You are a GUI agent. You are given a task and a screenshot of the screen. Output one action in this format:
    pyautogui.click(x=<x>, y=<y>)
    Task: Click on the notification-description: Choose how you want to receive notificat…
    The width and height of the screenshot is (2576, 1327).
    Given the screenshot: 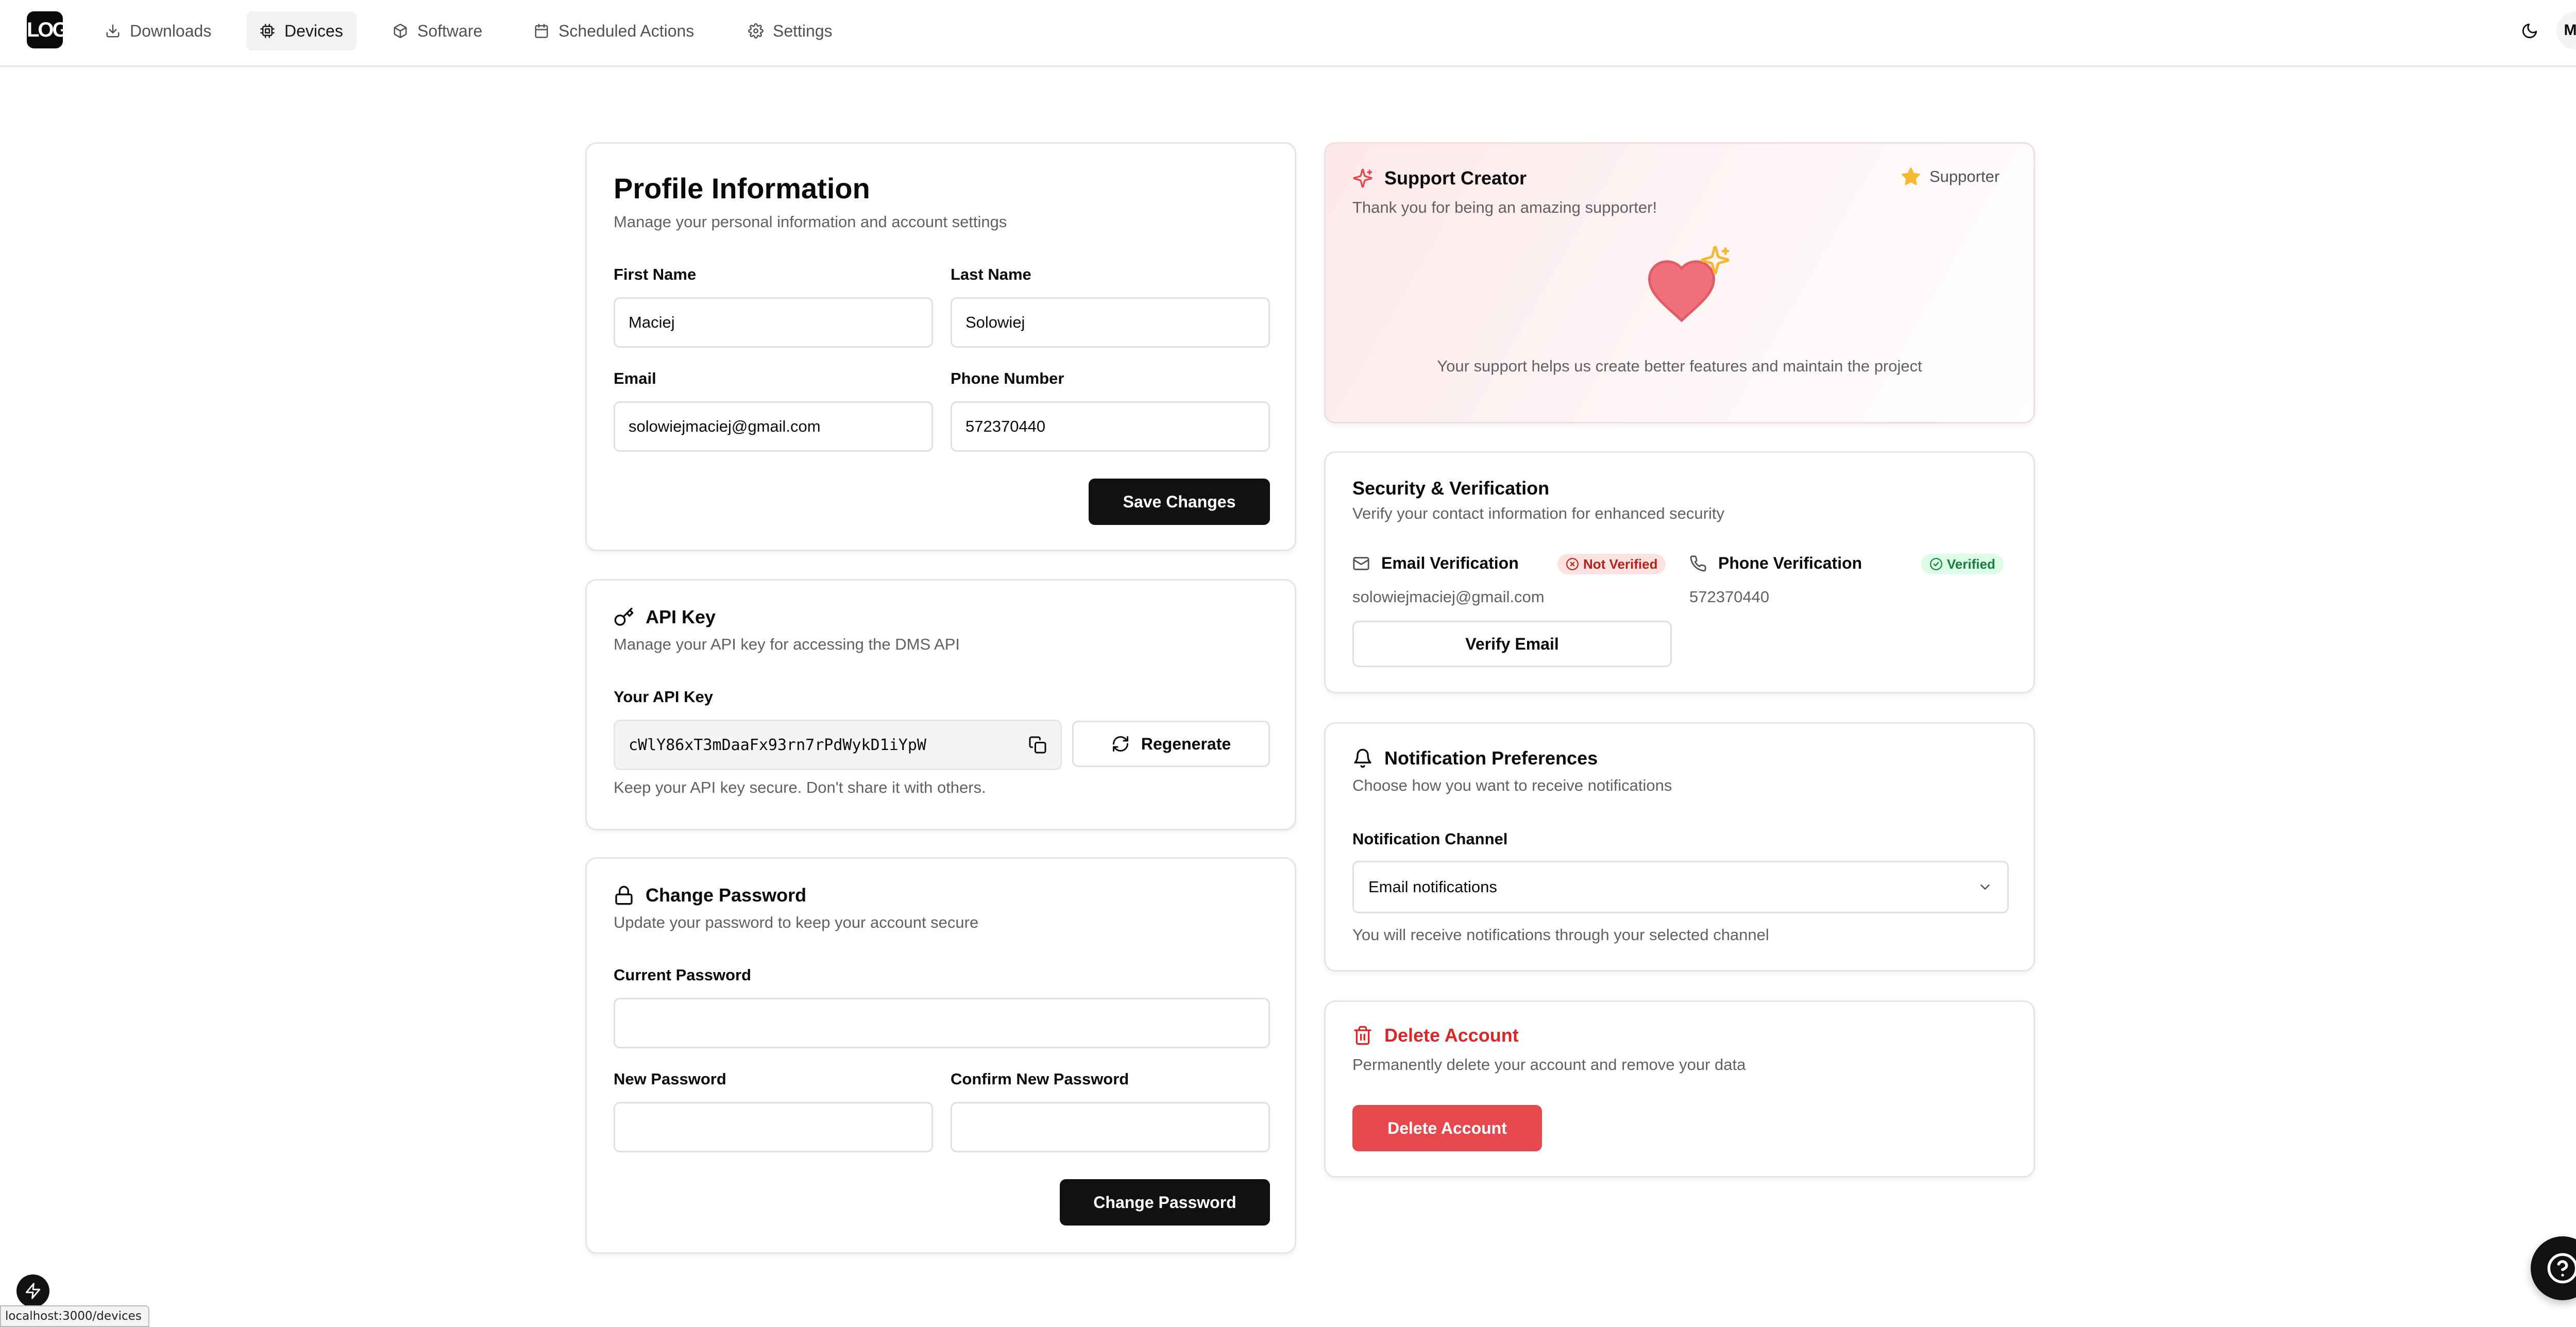 What is the action you would take?
    pyautogui.click(x=1512, y=785)
    